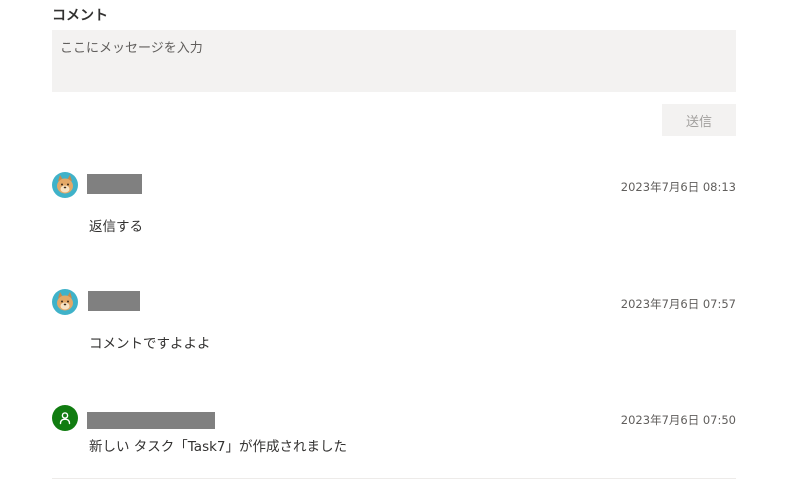  What do you see at coordinates (394, 478) in the screenshot?
I see `divider` at bounding box center [394, 478].